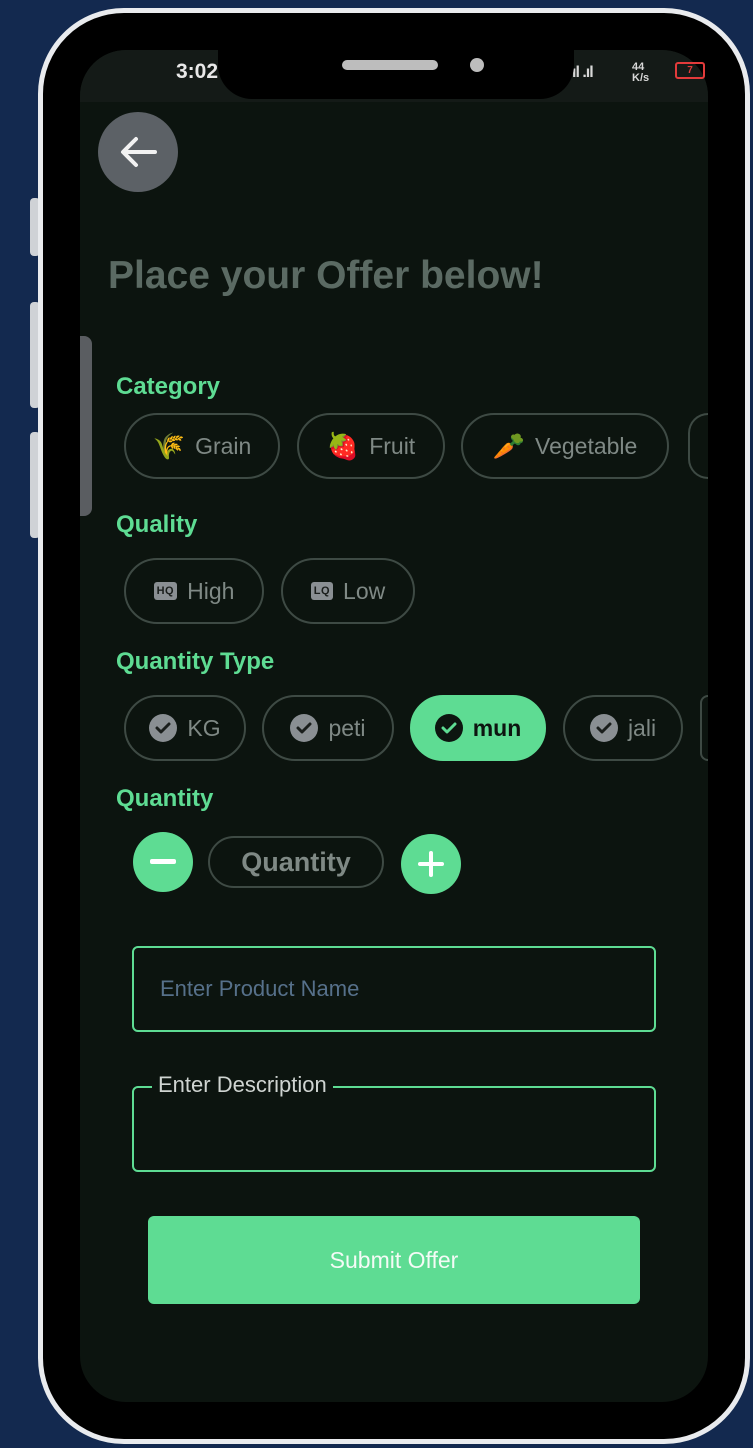 This screenshot has height=1448, width=753. I want to click on fruit-icon: 🍓, so click(343, 445).